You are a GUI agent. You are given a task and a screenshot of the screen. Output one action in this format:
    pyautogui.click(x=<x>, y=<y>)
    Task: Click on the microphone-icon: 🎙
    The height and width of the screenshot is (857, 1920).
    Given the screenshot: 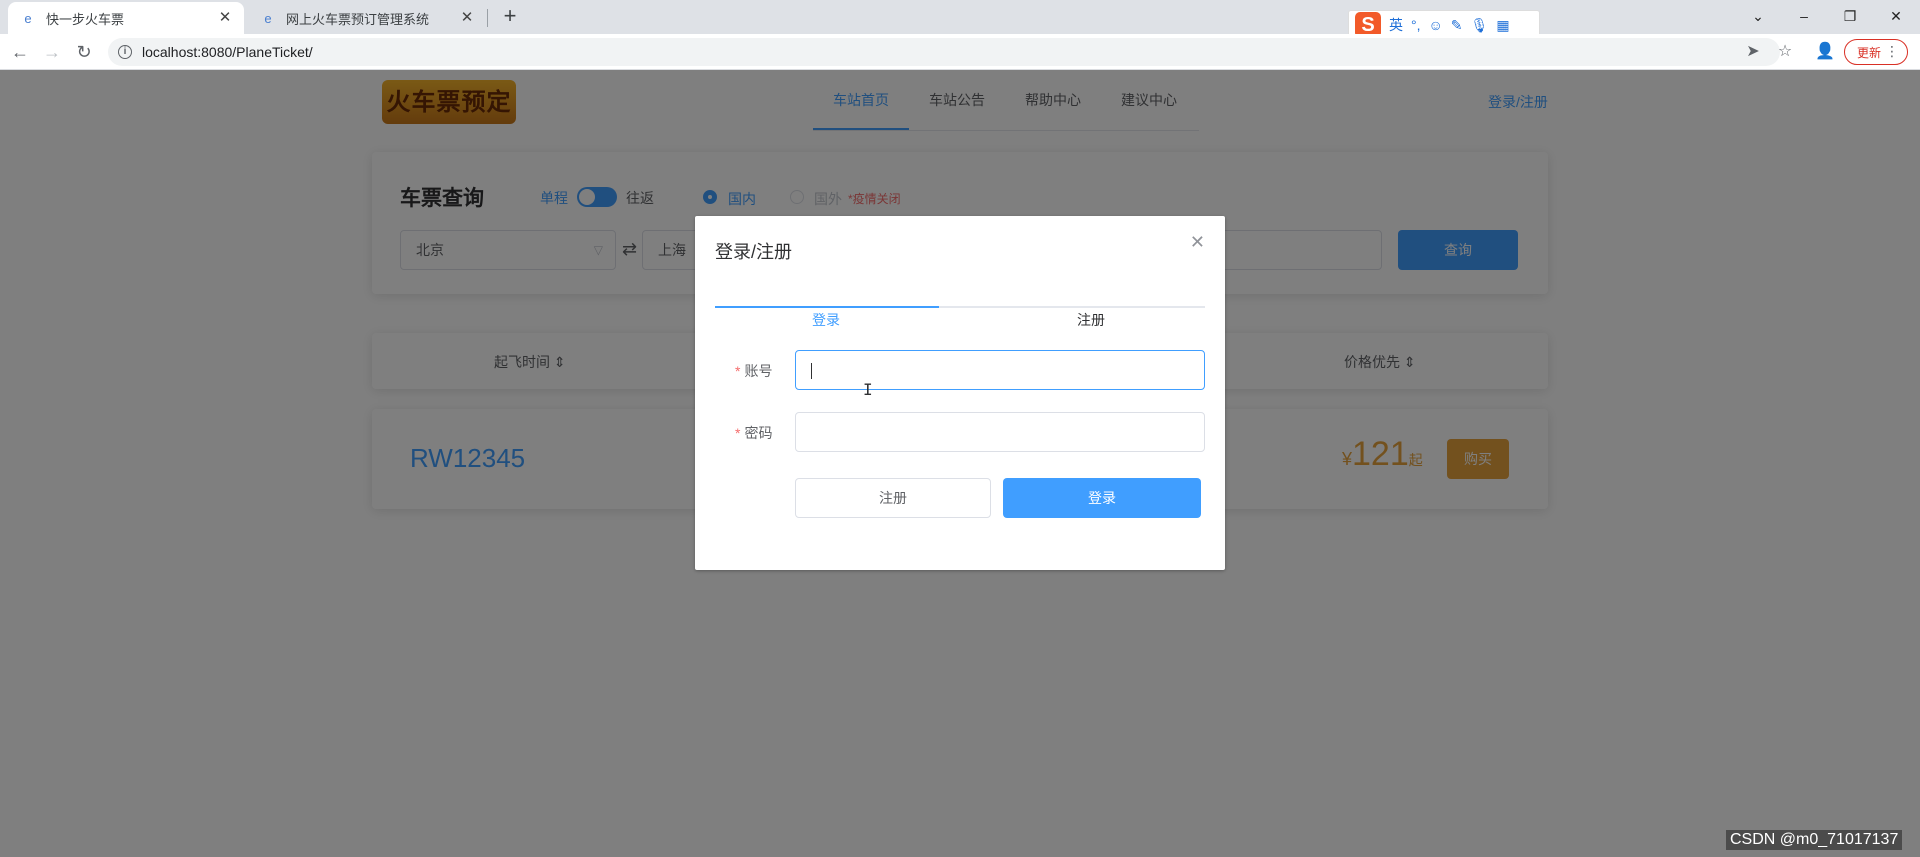 What is the action you would take?
    pyautogui.click(x=1480, y=25)
    